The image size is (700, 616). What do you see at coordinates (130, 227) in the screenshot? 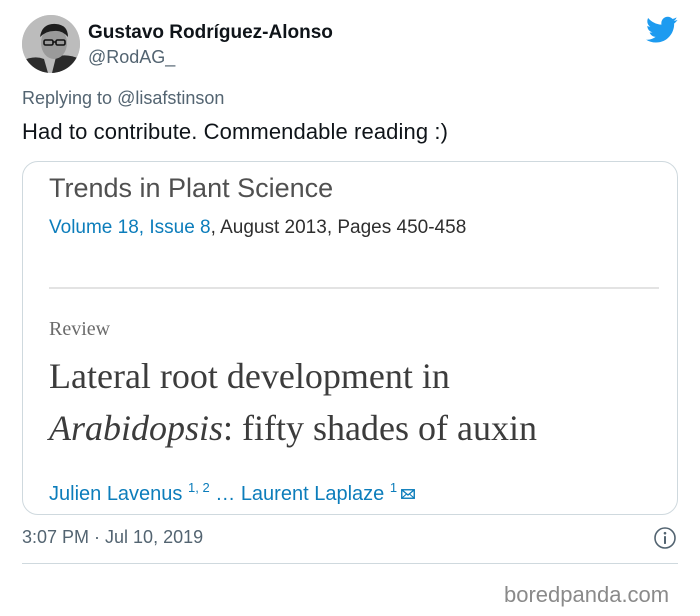
I see `volume-issue-link: Volume 18, Issue 8` at bounding box center [130, 227].